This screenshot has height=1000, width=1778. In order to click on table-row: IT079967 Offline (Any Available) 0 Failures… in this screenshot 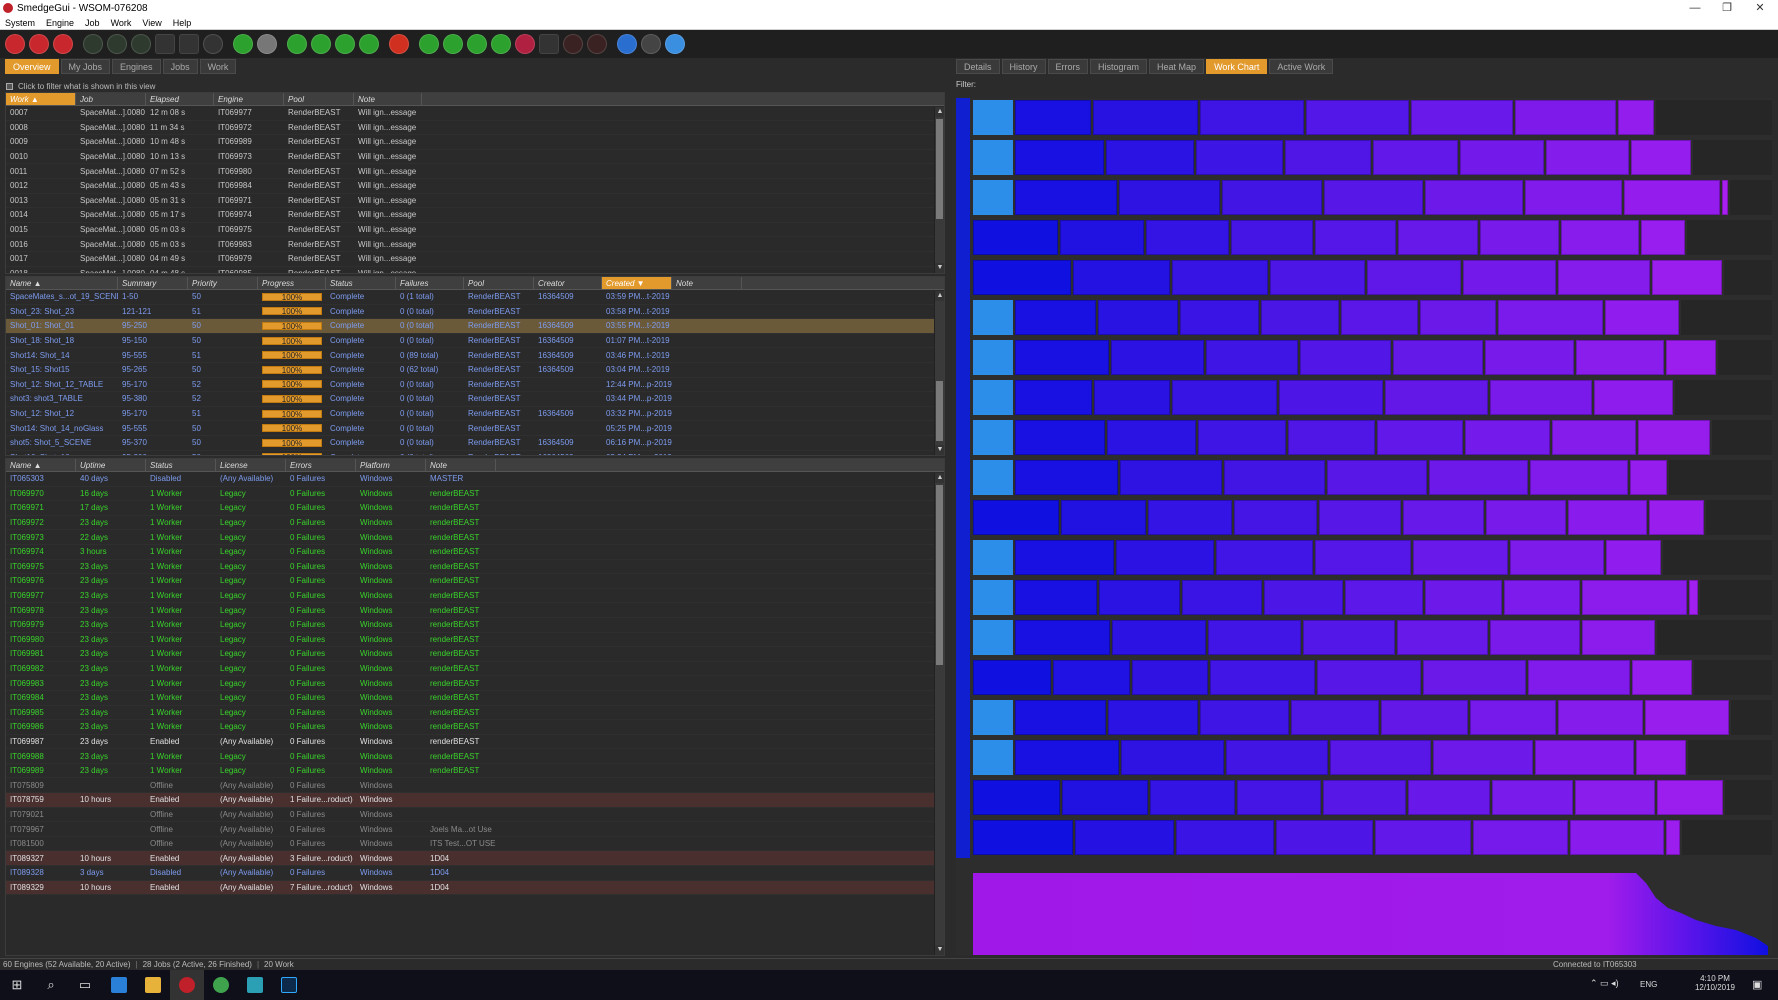, I will do `click(475, 829)`.